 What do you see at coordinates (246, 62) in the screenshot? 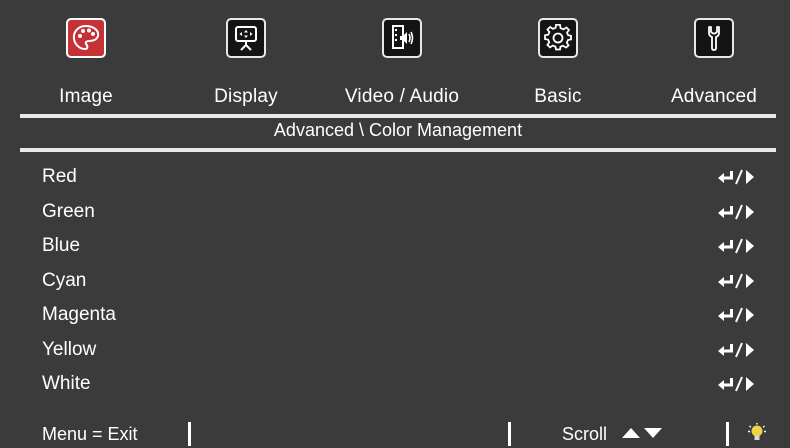
I see `tab-display: Display` at bounding box center [246, 62].